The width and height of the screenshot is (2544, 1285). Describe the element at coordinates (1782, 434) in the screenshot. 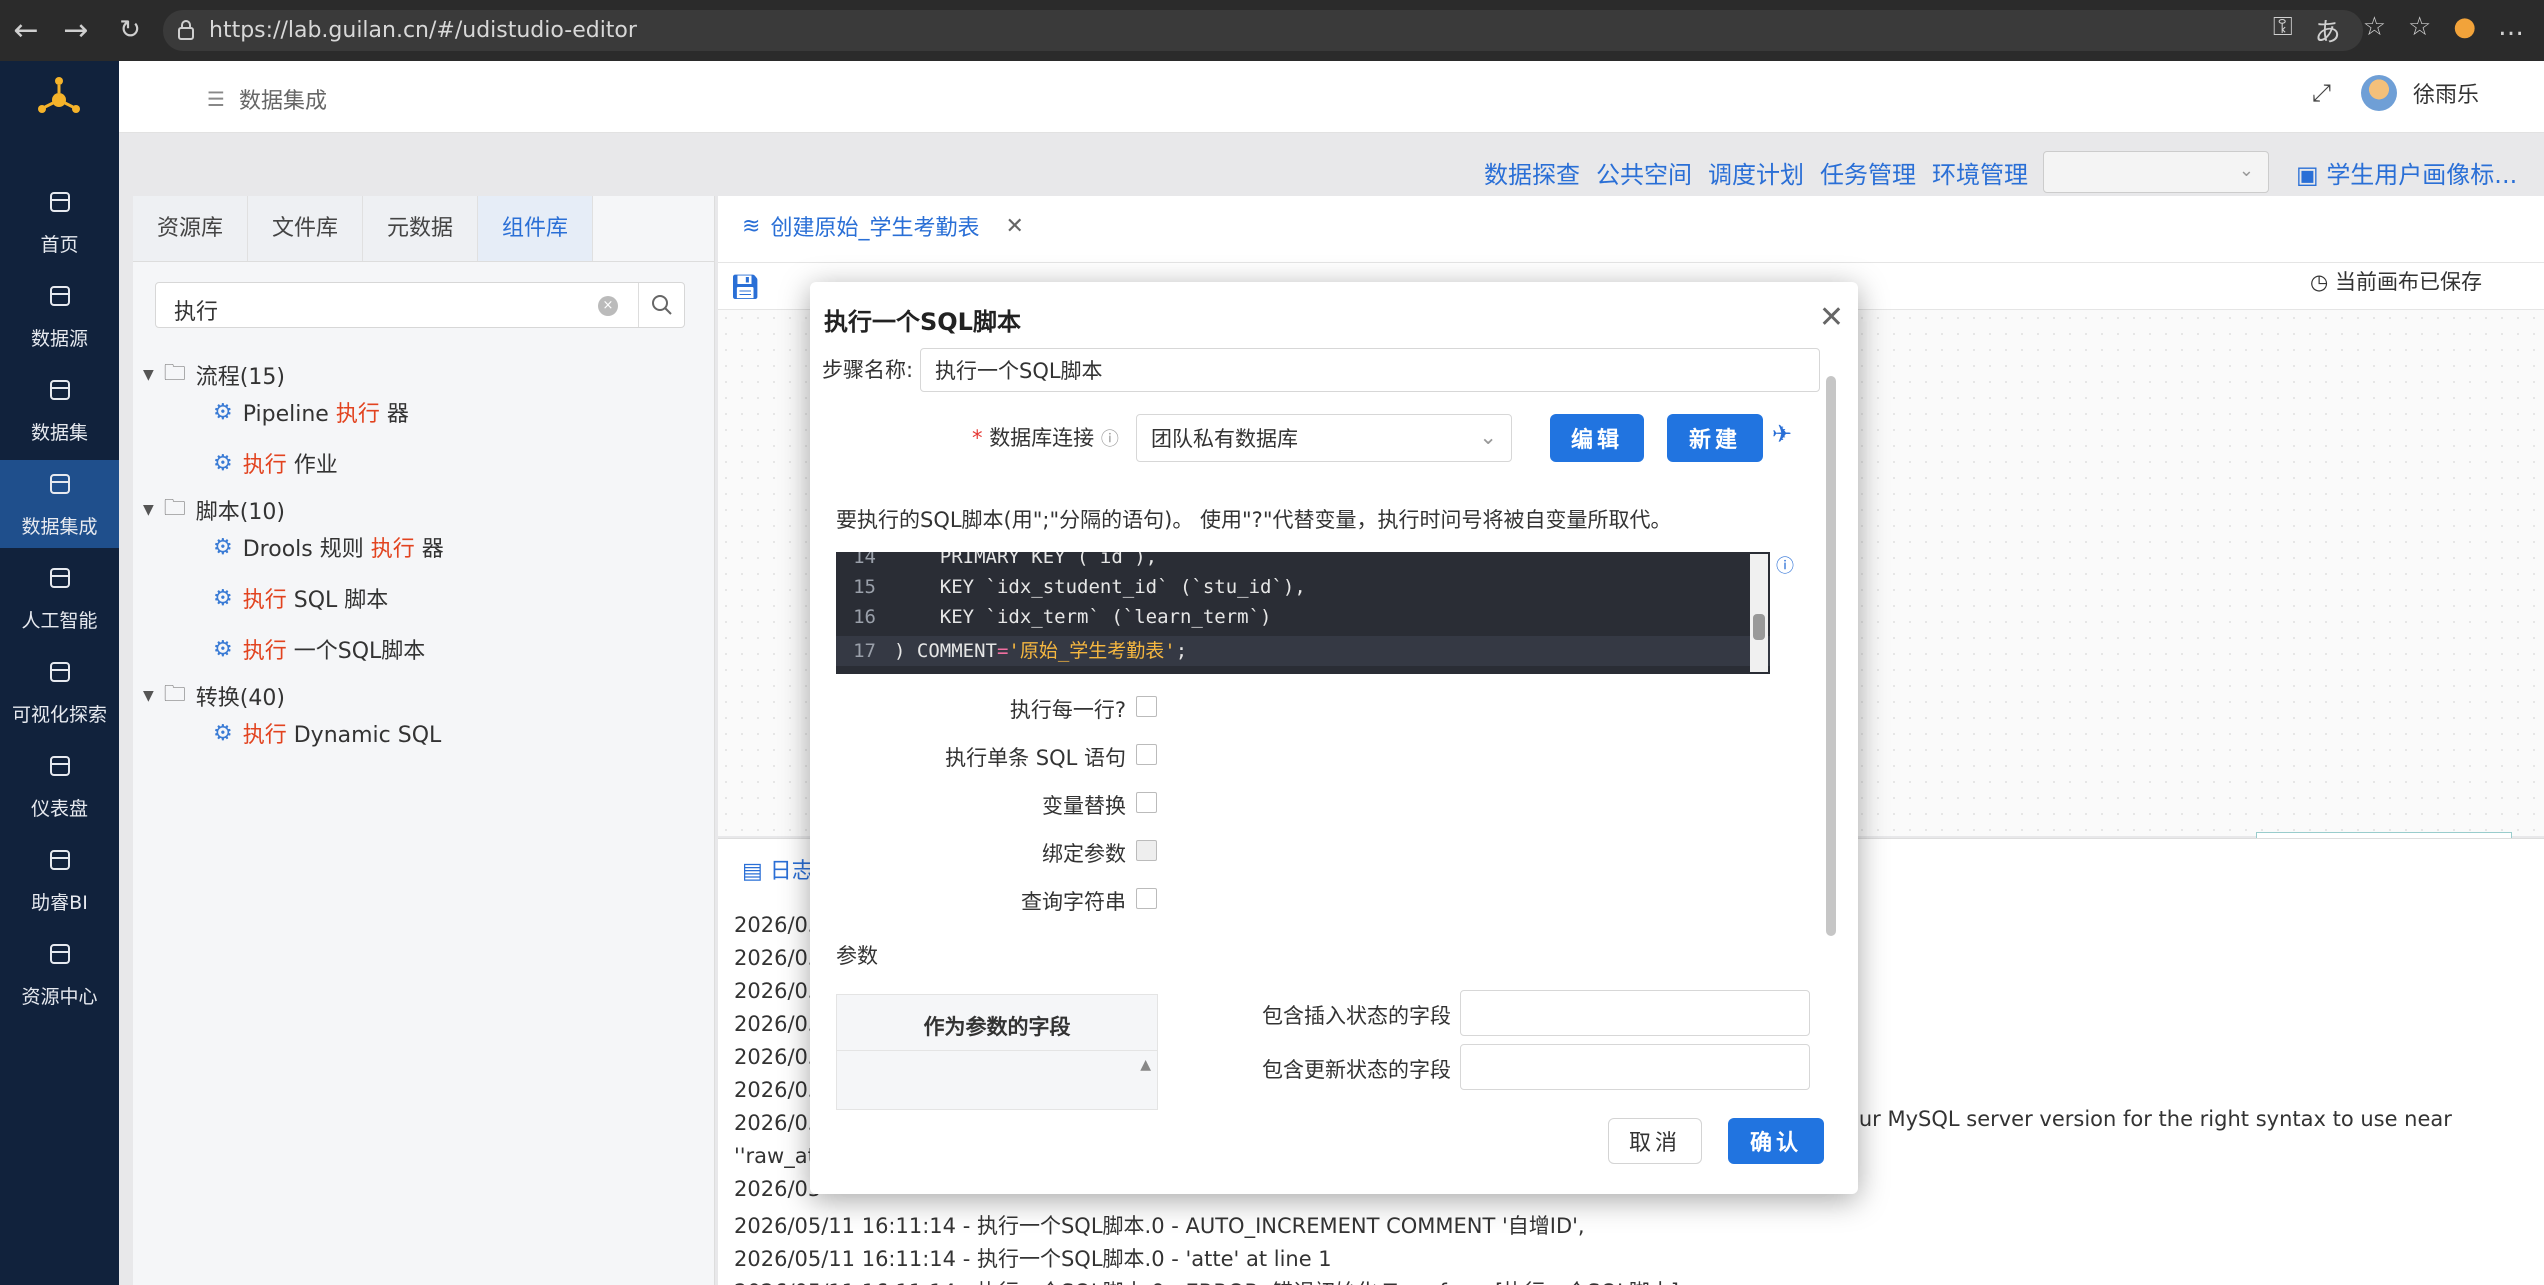

I see `wizard-icon: ✈` at that location.